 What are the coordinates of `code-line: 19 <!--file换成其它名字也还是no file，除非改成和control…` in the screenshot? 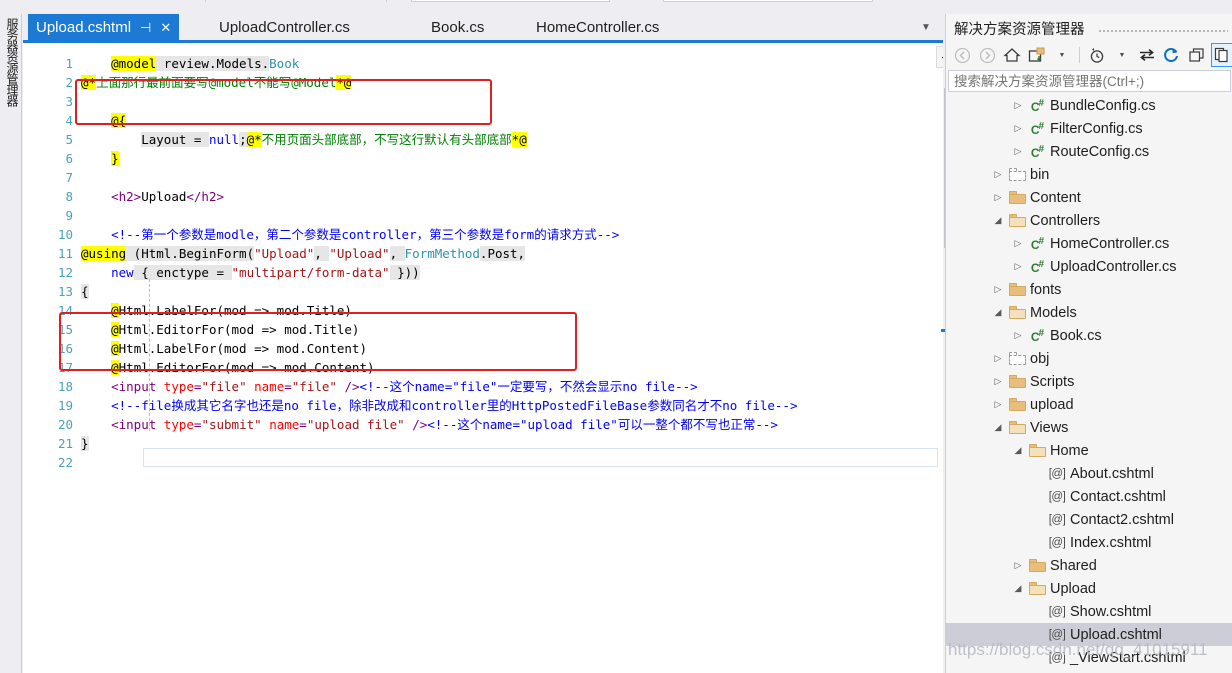 It's located at (475, 405).